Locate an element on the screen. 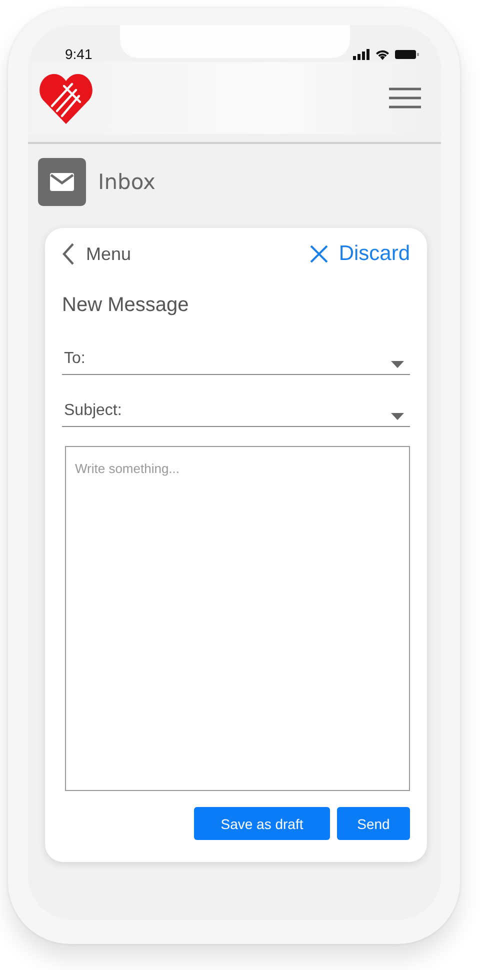 The width and height of the screenshot is (490, 970). back-button: Menu is located at coordinates (97, 254).